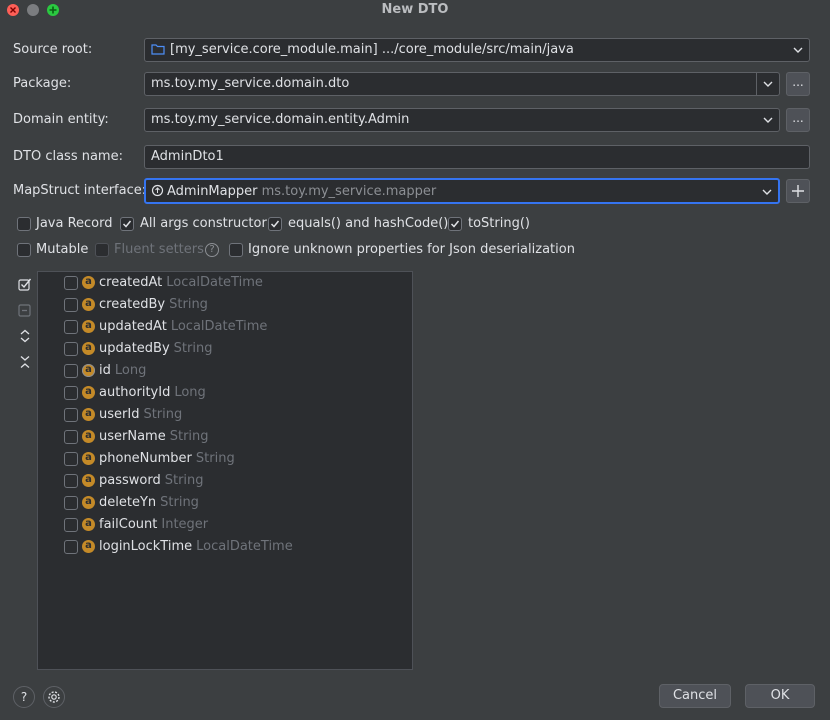  I want to click on mapper-interface-icon, so click(157, 192).